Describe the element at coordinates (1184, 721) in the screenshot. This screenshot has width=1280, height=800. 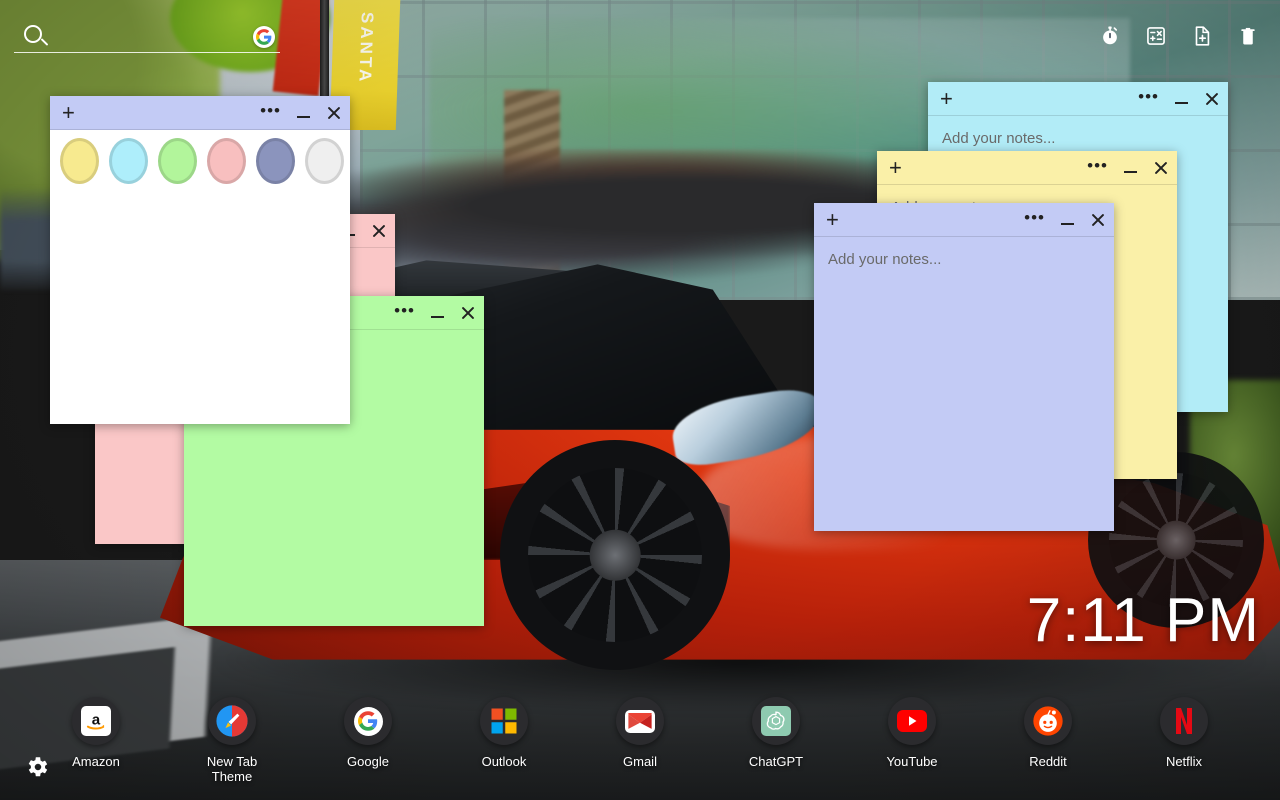
I see `netflix-icon` at that location.